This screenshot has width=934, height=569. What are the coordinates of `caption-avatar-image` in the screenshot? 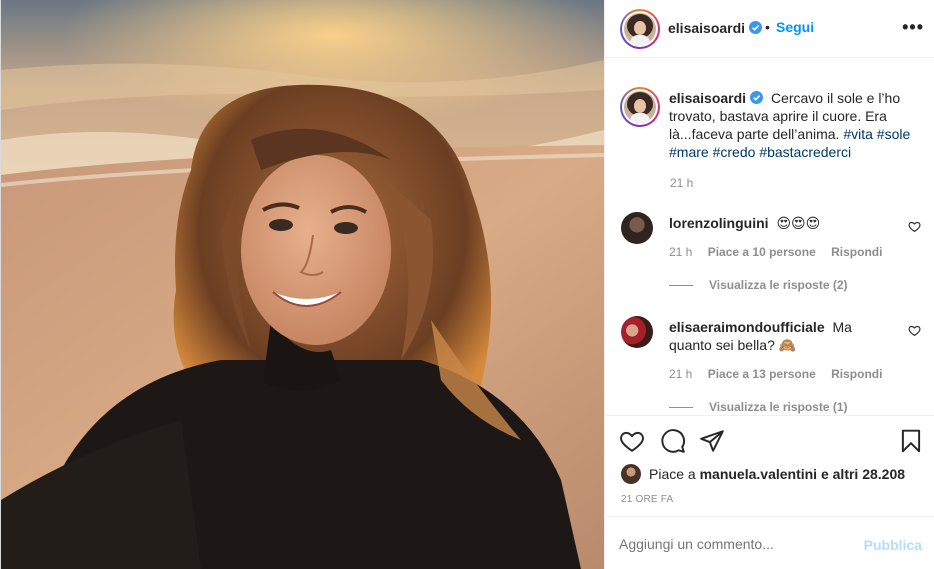 It's located at (640, 107).